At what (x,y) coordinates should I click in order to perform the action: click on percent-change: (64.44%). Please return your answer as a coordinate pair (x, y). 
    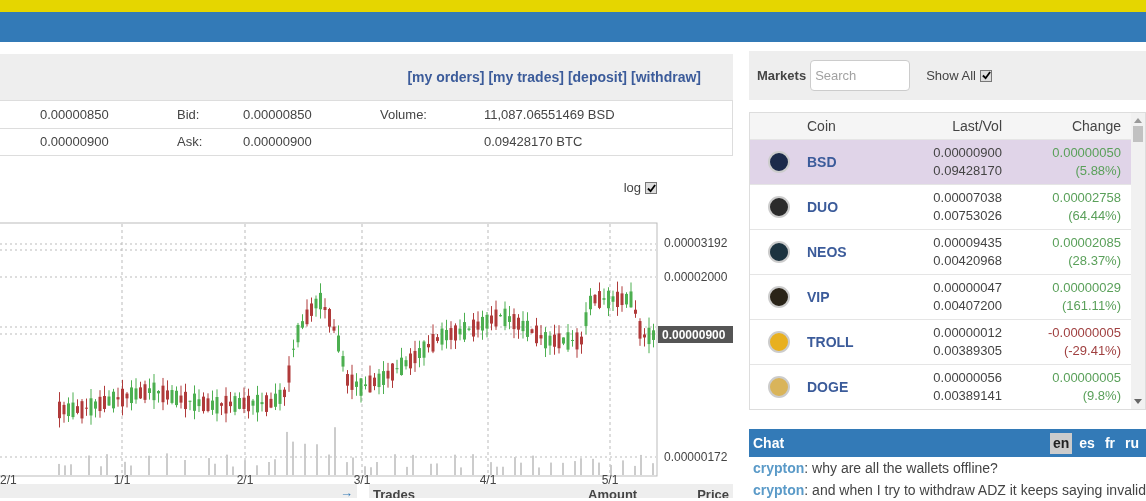
    Looking at the image, I should click on (1094, 216).